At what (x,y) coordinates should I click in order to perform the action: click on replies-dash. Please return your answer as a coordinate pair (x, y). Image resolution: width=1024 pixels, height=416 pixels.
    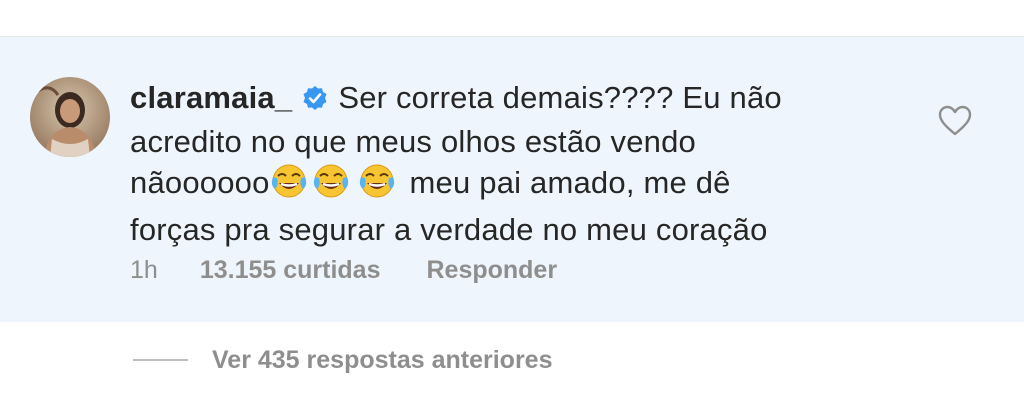
    Looking at the image, I should click on (160, 360).